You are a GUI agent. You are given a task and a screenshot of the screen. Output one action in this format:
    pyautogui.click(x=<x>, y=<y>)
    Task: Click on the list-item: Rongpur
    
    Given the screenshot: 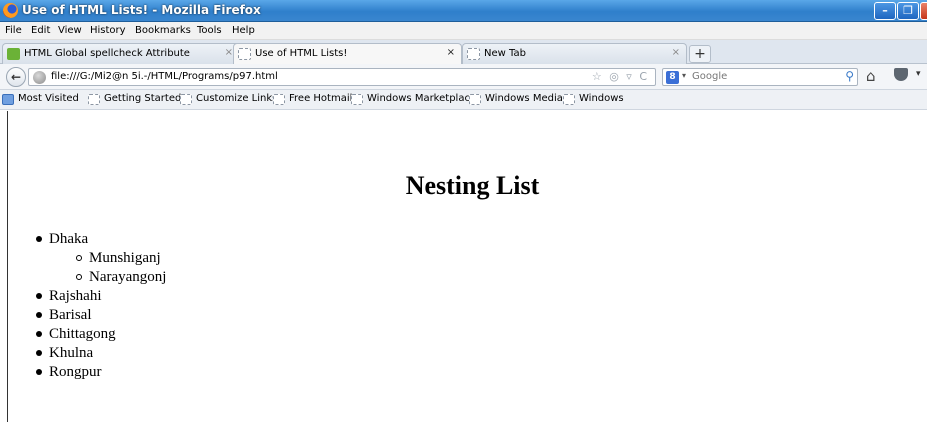 What is the action you would take?
    pyautogui.click(x=69, y=372)
    